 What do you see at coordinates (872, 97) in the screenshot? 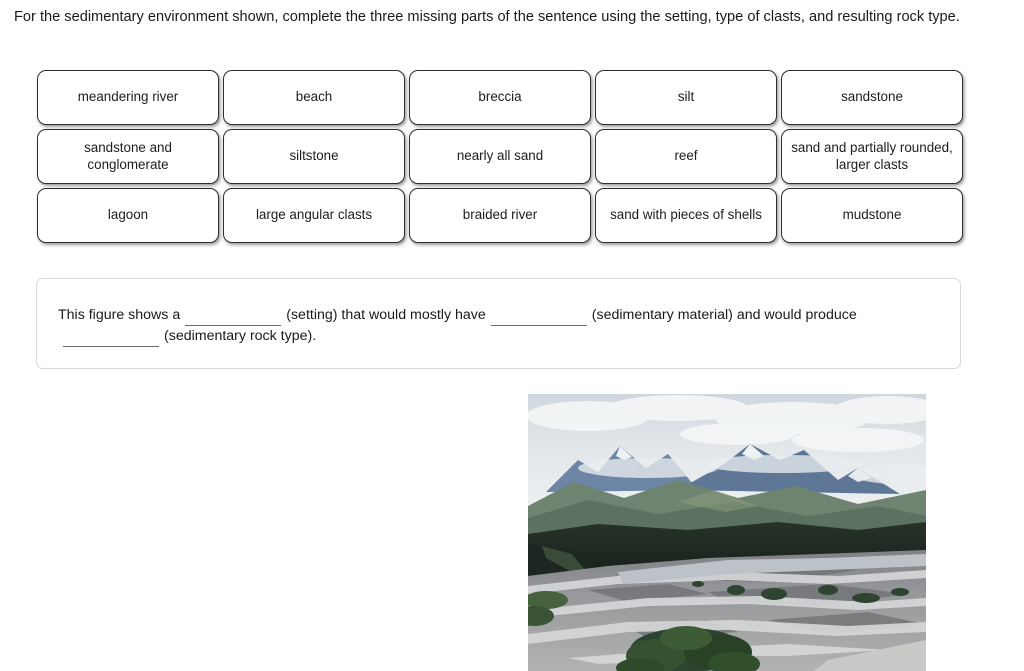
I see `word-tile-sandstone: sandstone` at bounding box center [872, 97].